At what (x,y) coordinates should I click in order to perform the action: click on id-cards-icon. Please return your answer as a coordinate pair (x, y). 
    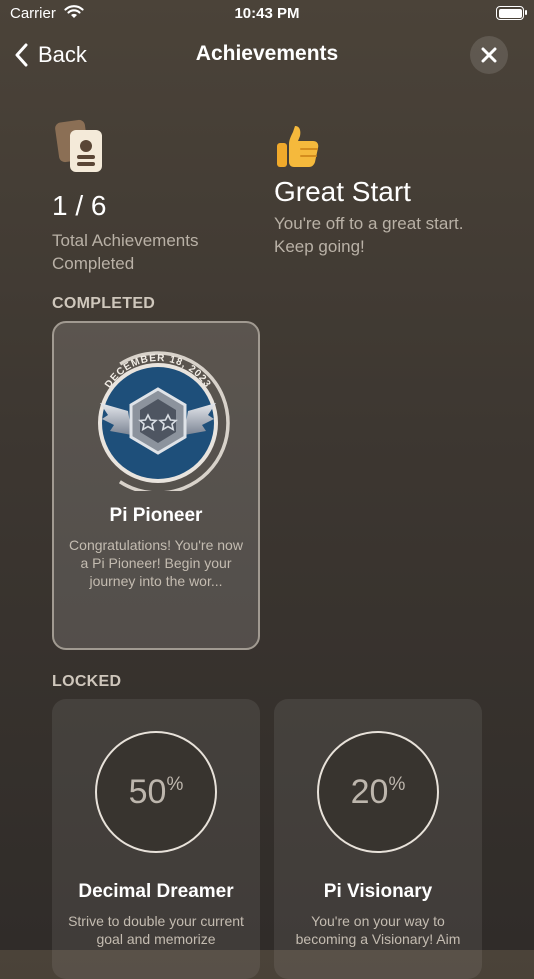
    Looking at the image, I should click on (78, 145).